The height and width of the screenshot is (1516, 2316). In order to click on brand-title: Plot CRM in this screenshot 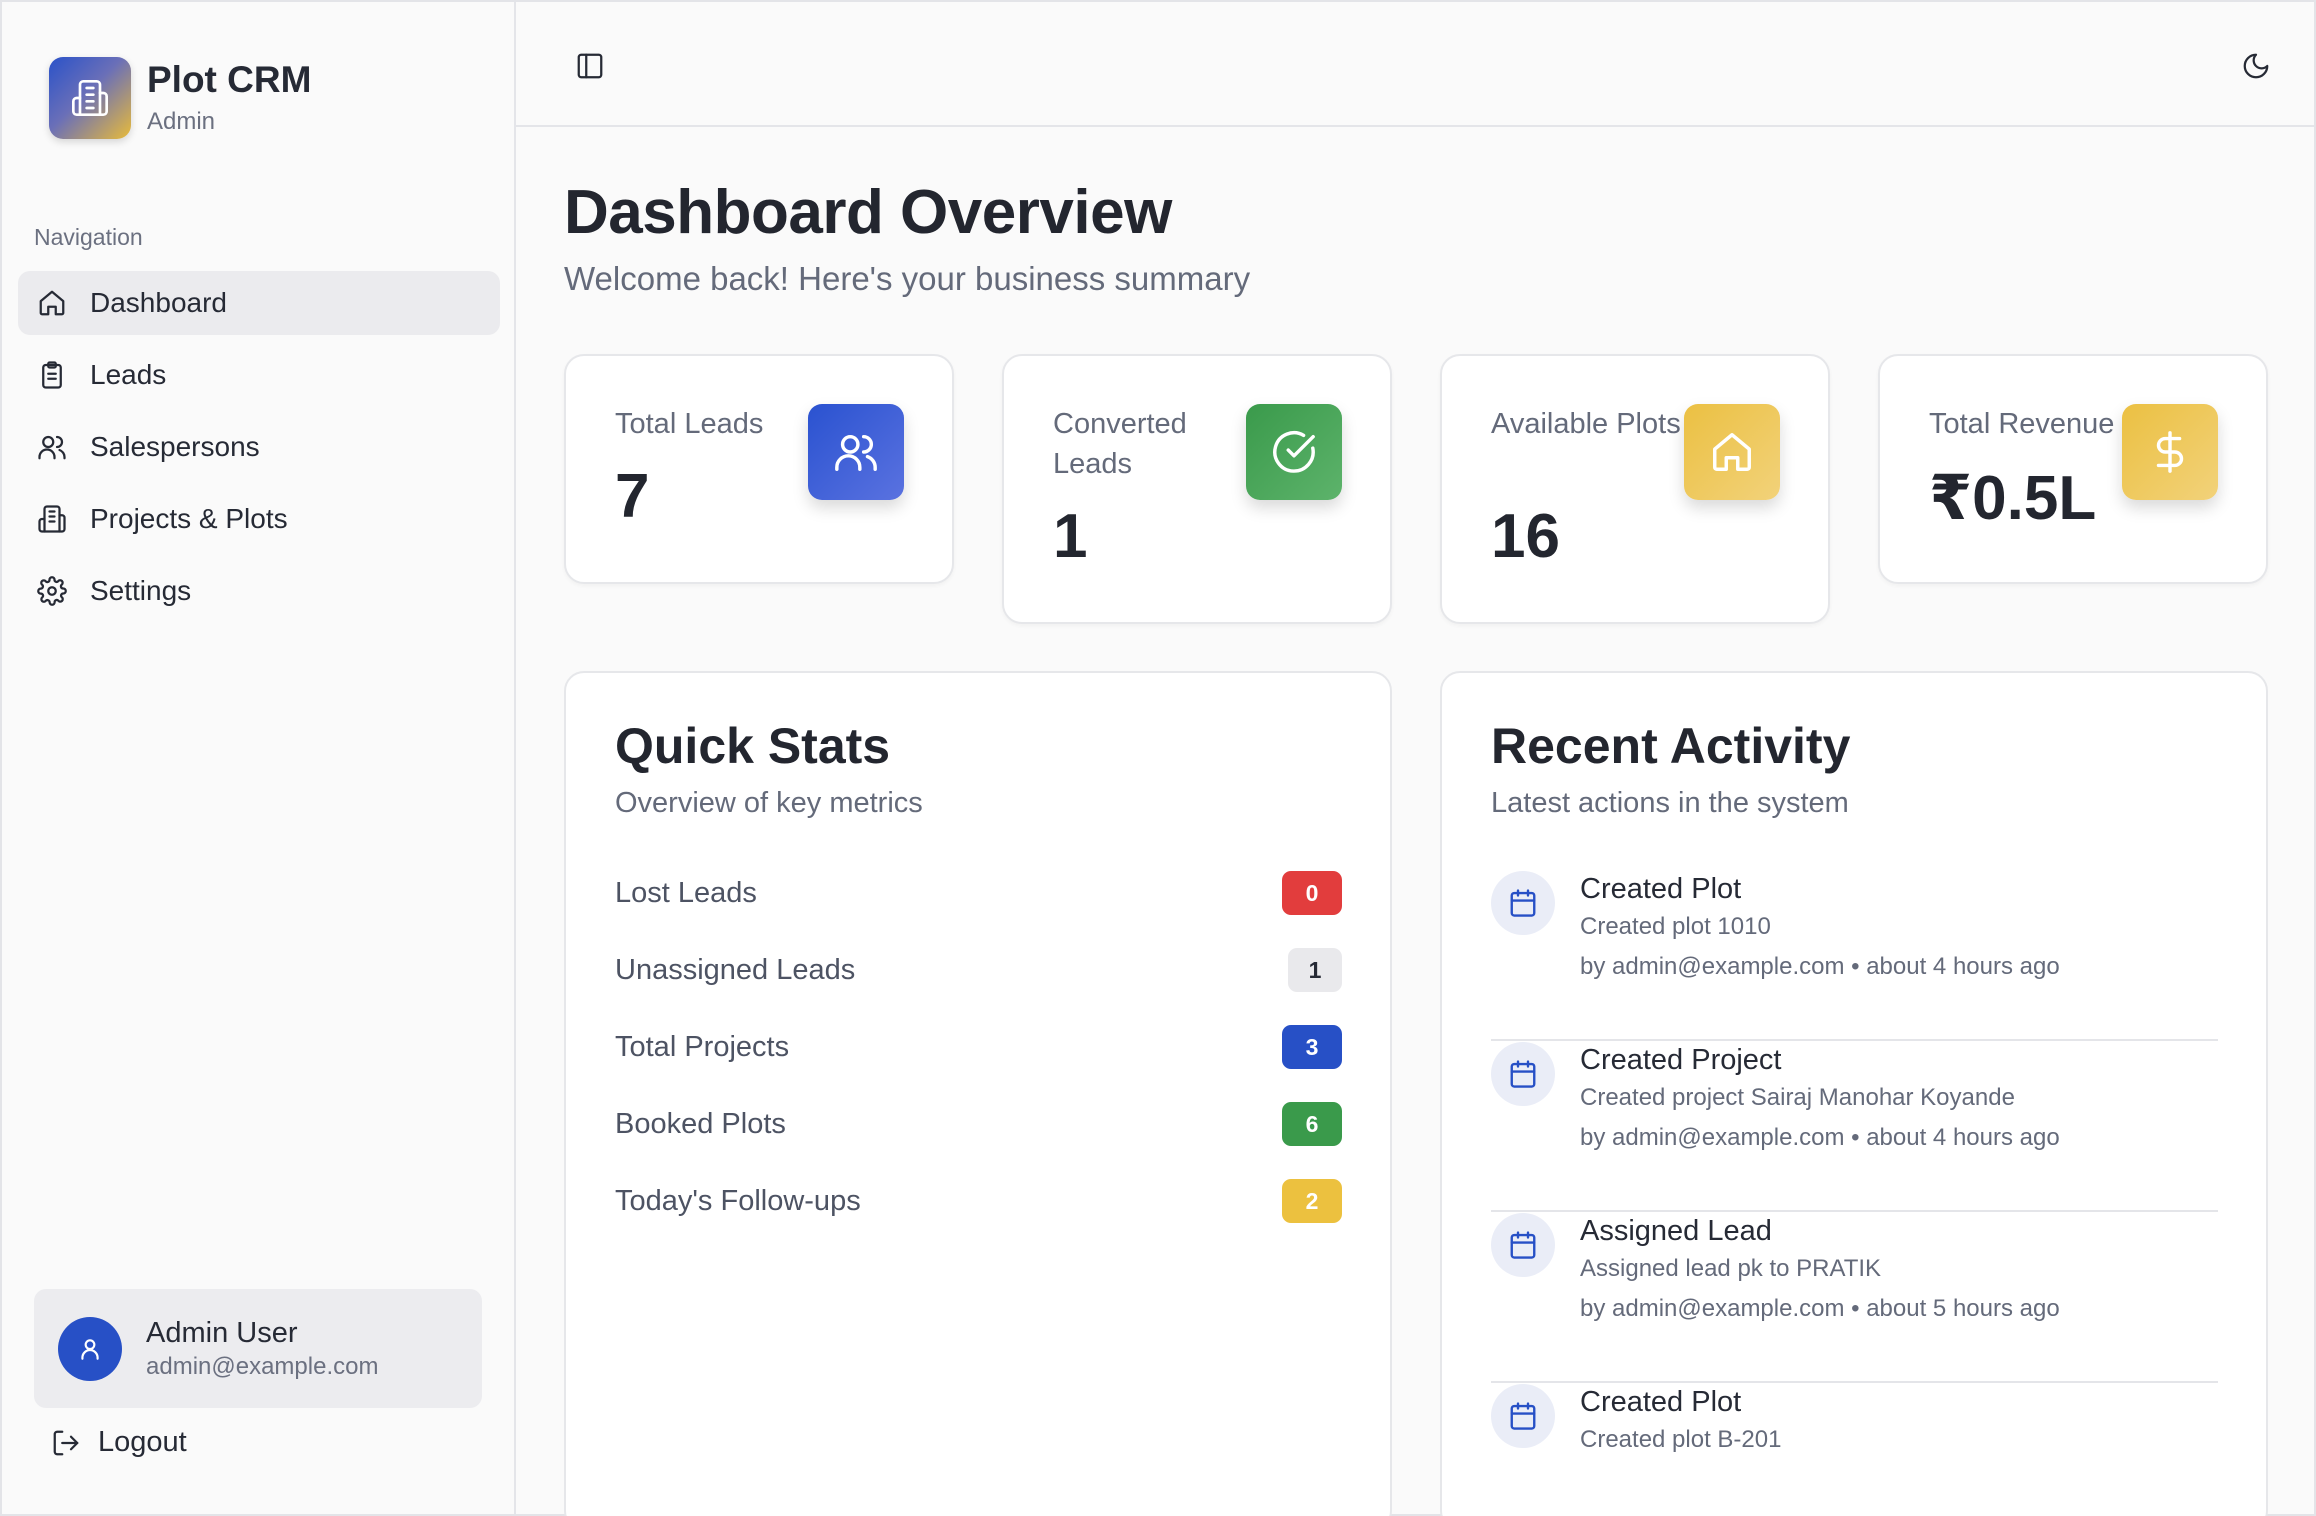, I will do `click(229, 79)`.